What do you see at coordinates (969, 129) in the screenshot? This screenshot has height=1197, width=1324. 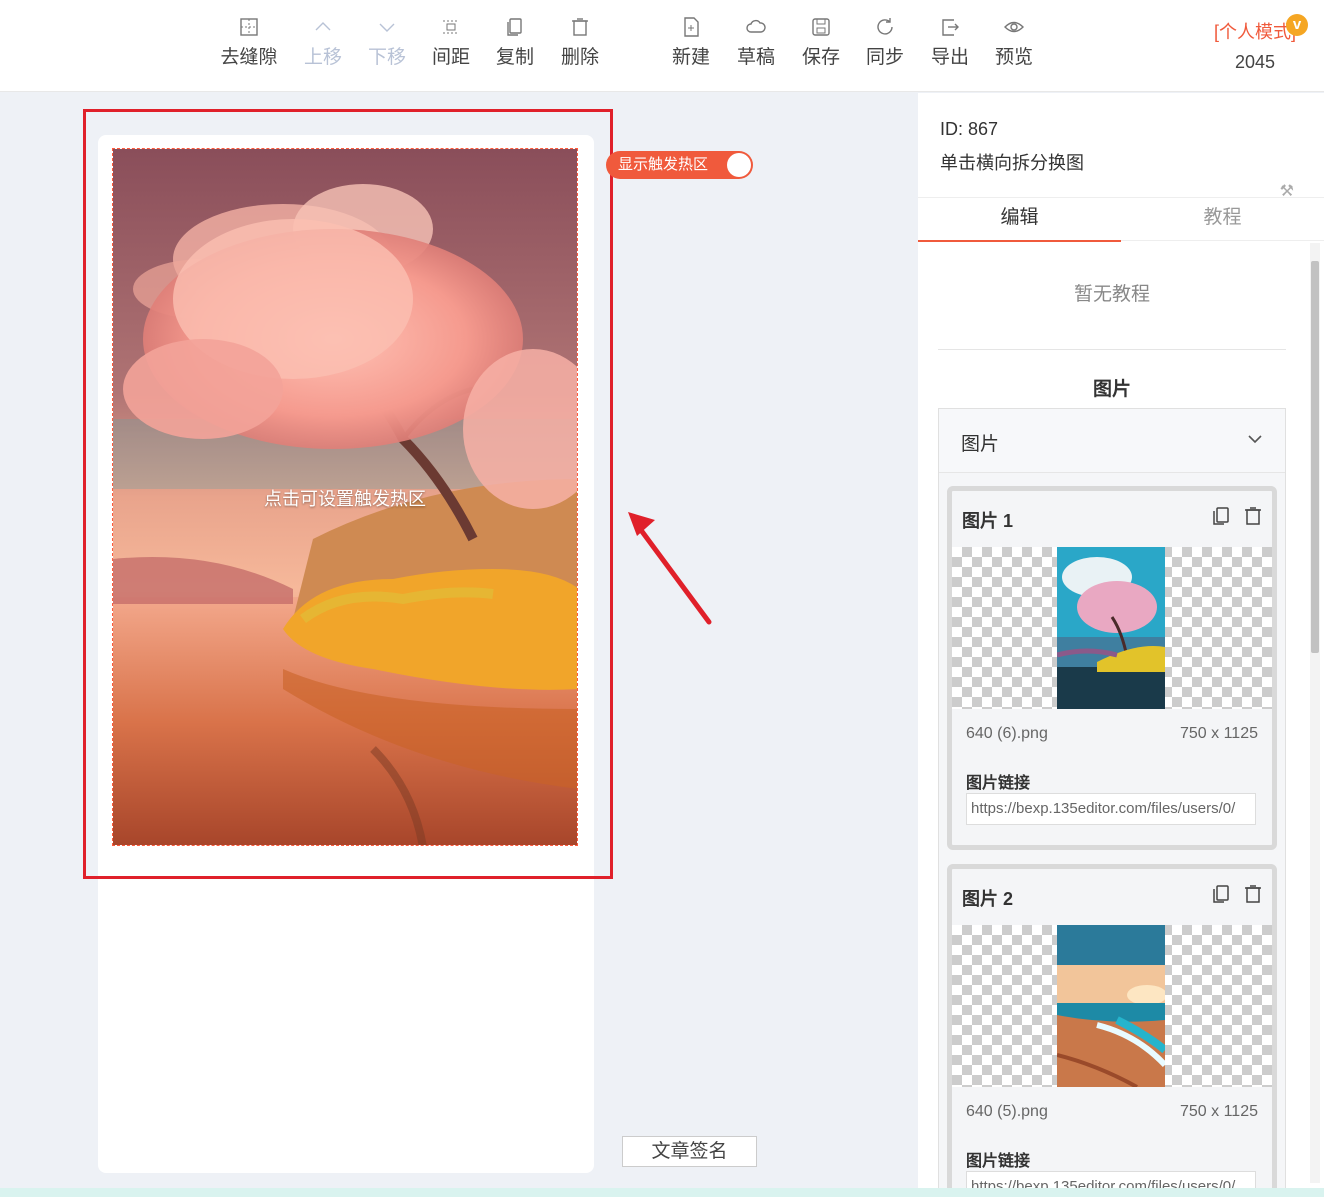 I see `component-id: ID: 867` at bounding box center [969, 129].